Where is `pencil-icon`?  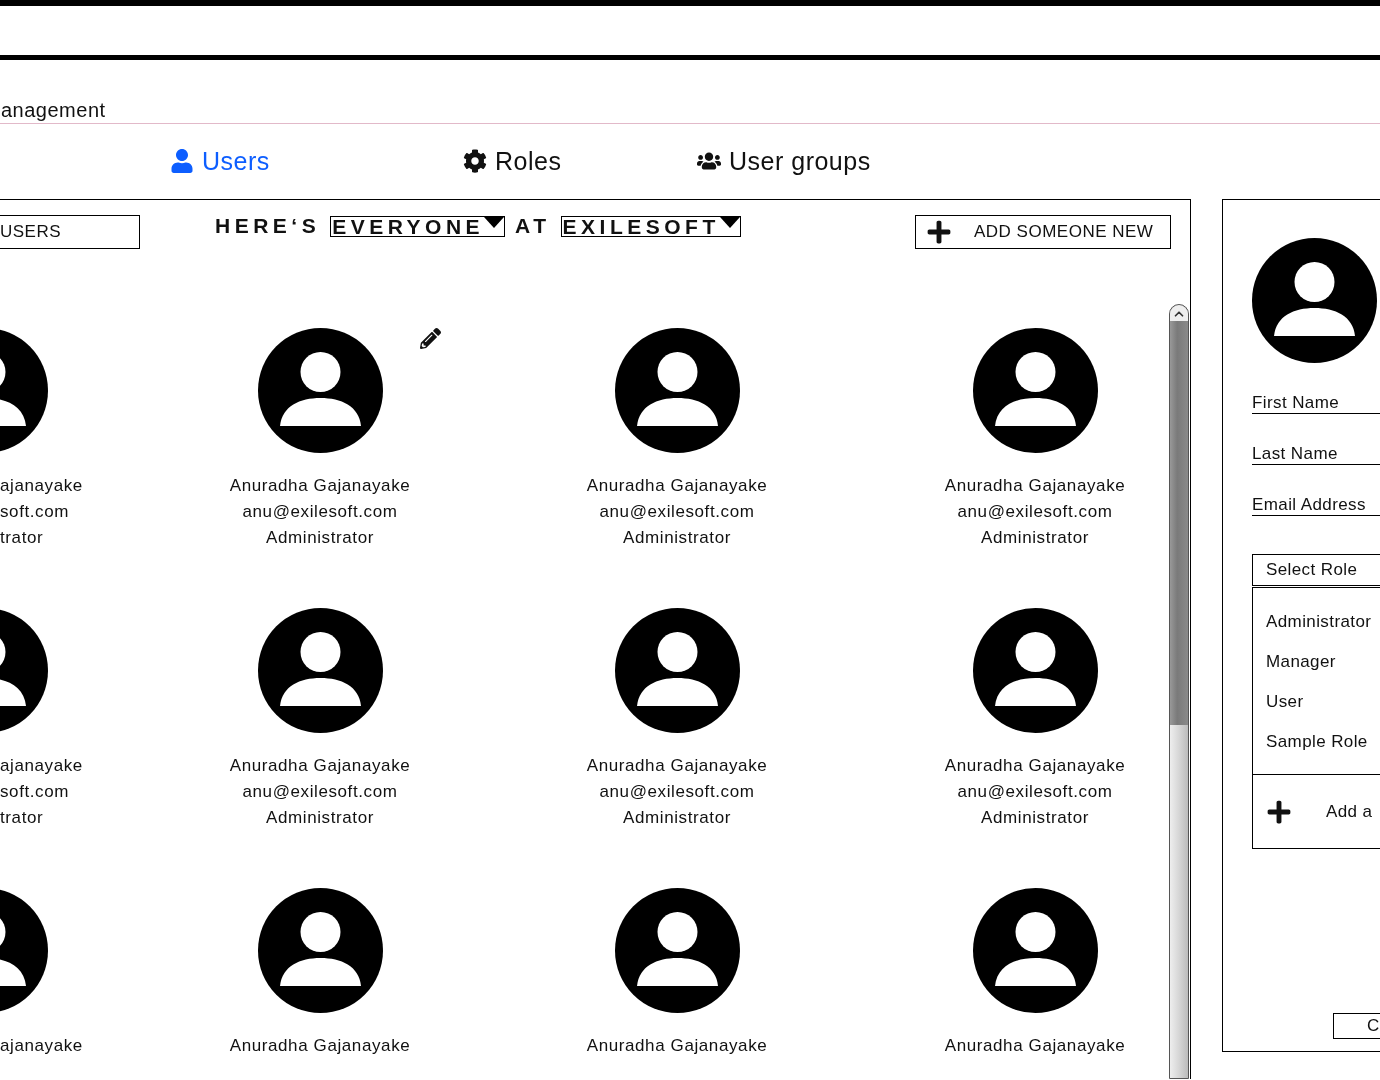
pencil-icon is located at coordinates (430, 338).